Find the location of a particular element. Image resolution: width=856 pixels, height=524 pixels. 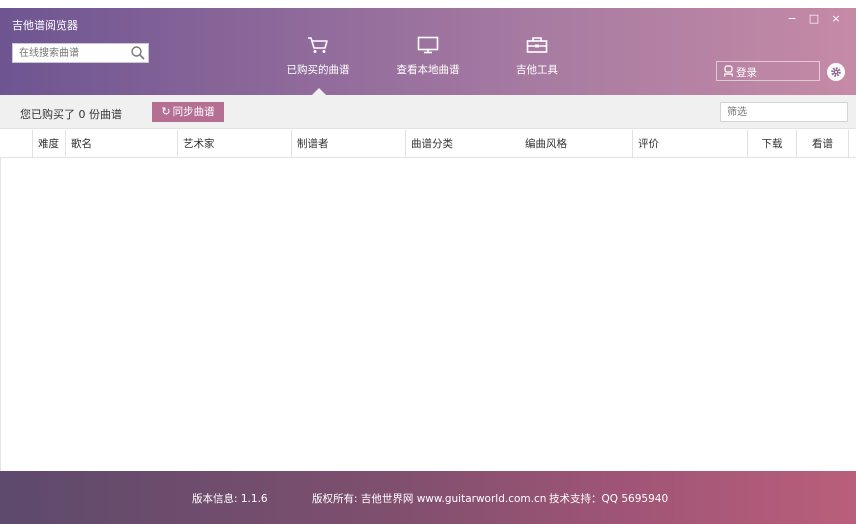

refresh-icon: ↻ is located at coordinates (166, 111).